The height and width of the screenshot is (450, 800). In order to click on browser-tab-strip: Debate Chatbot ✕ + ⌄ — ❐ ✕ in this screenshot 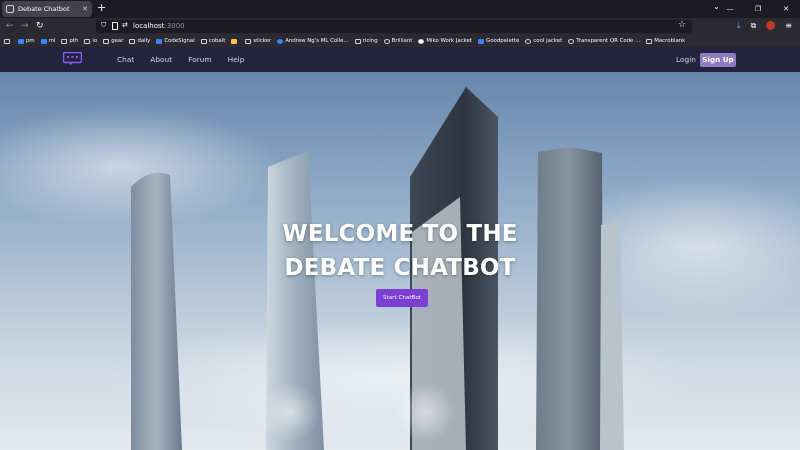, I will do `click(400, 9)`.